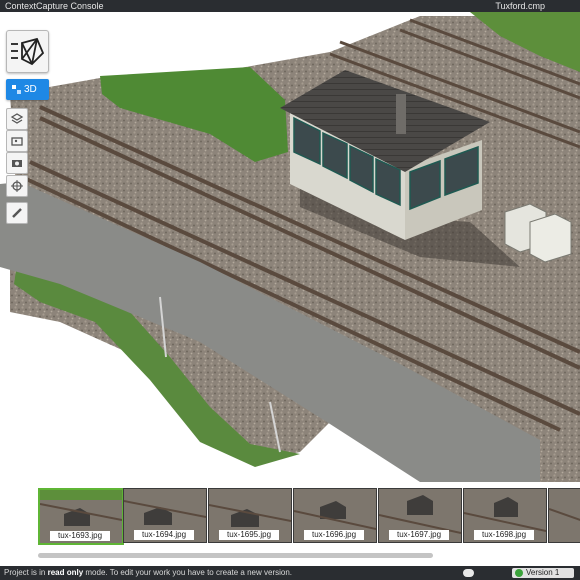 Image resolution: width=580 pixels, height=580 pixels. What do you see at coordinates (420, 515) in the screenshot?
I see `photo-thumbnail: tux-1697.jpg` at bounding box center [420, 515].